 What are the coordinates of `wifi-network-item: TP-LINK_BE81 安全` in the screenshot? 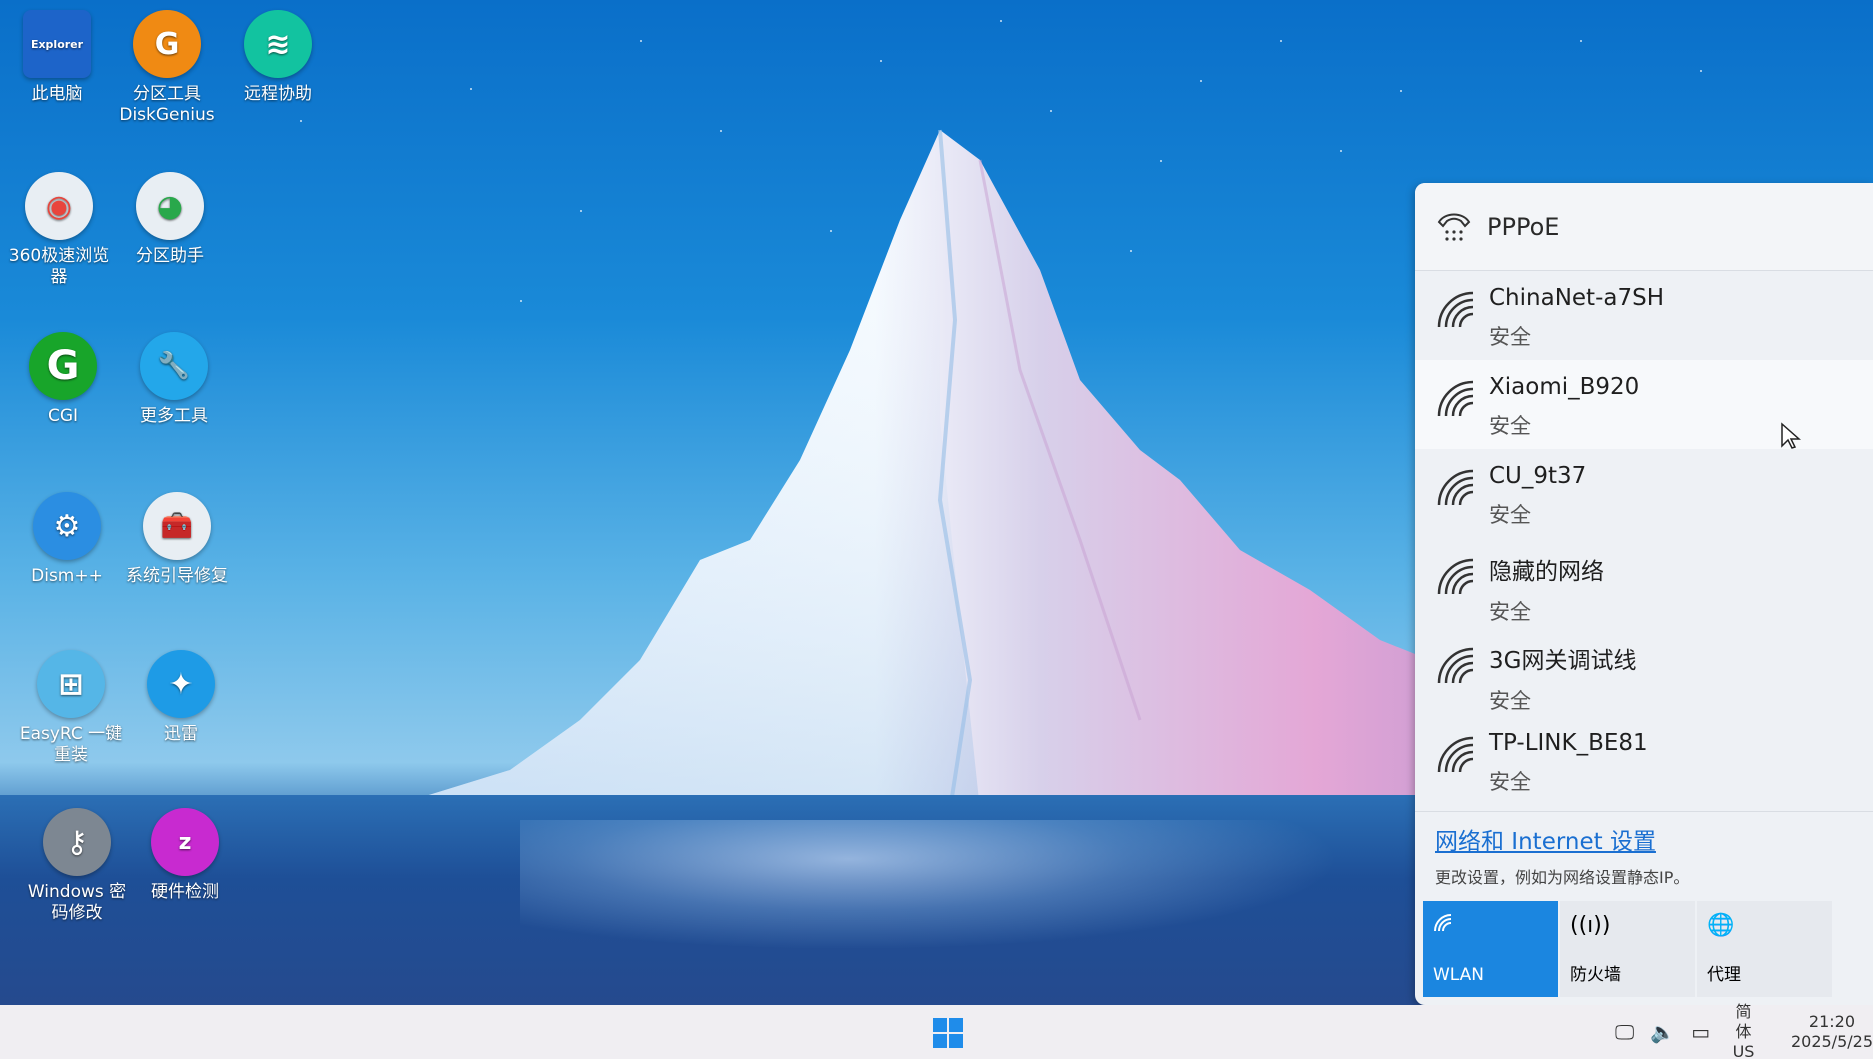 It's located at (1644, 760).